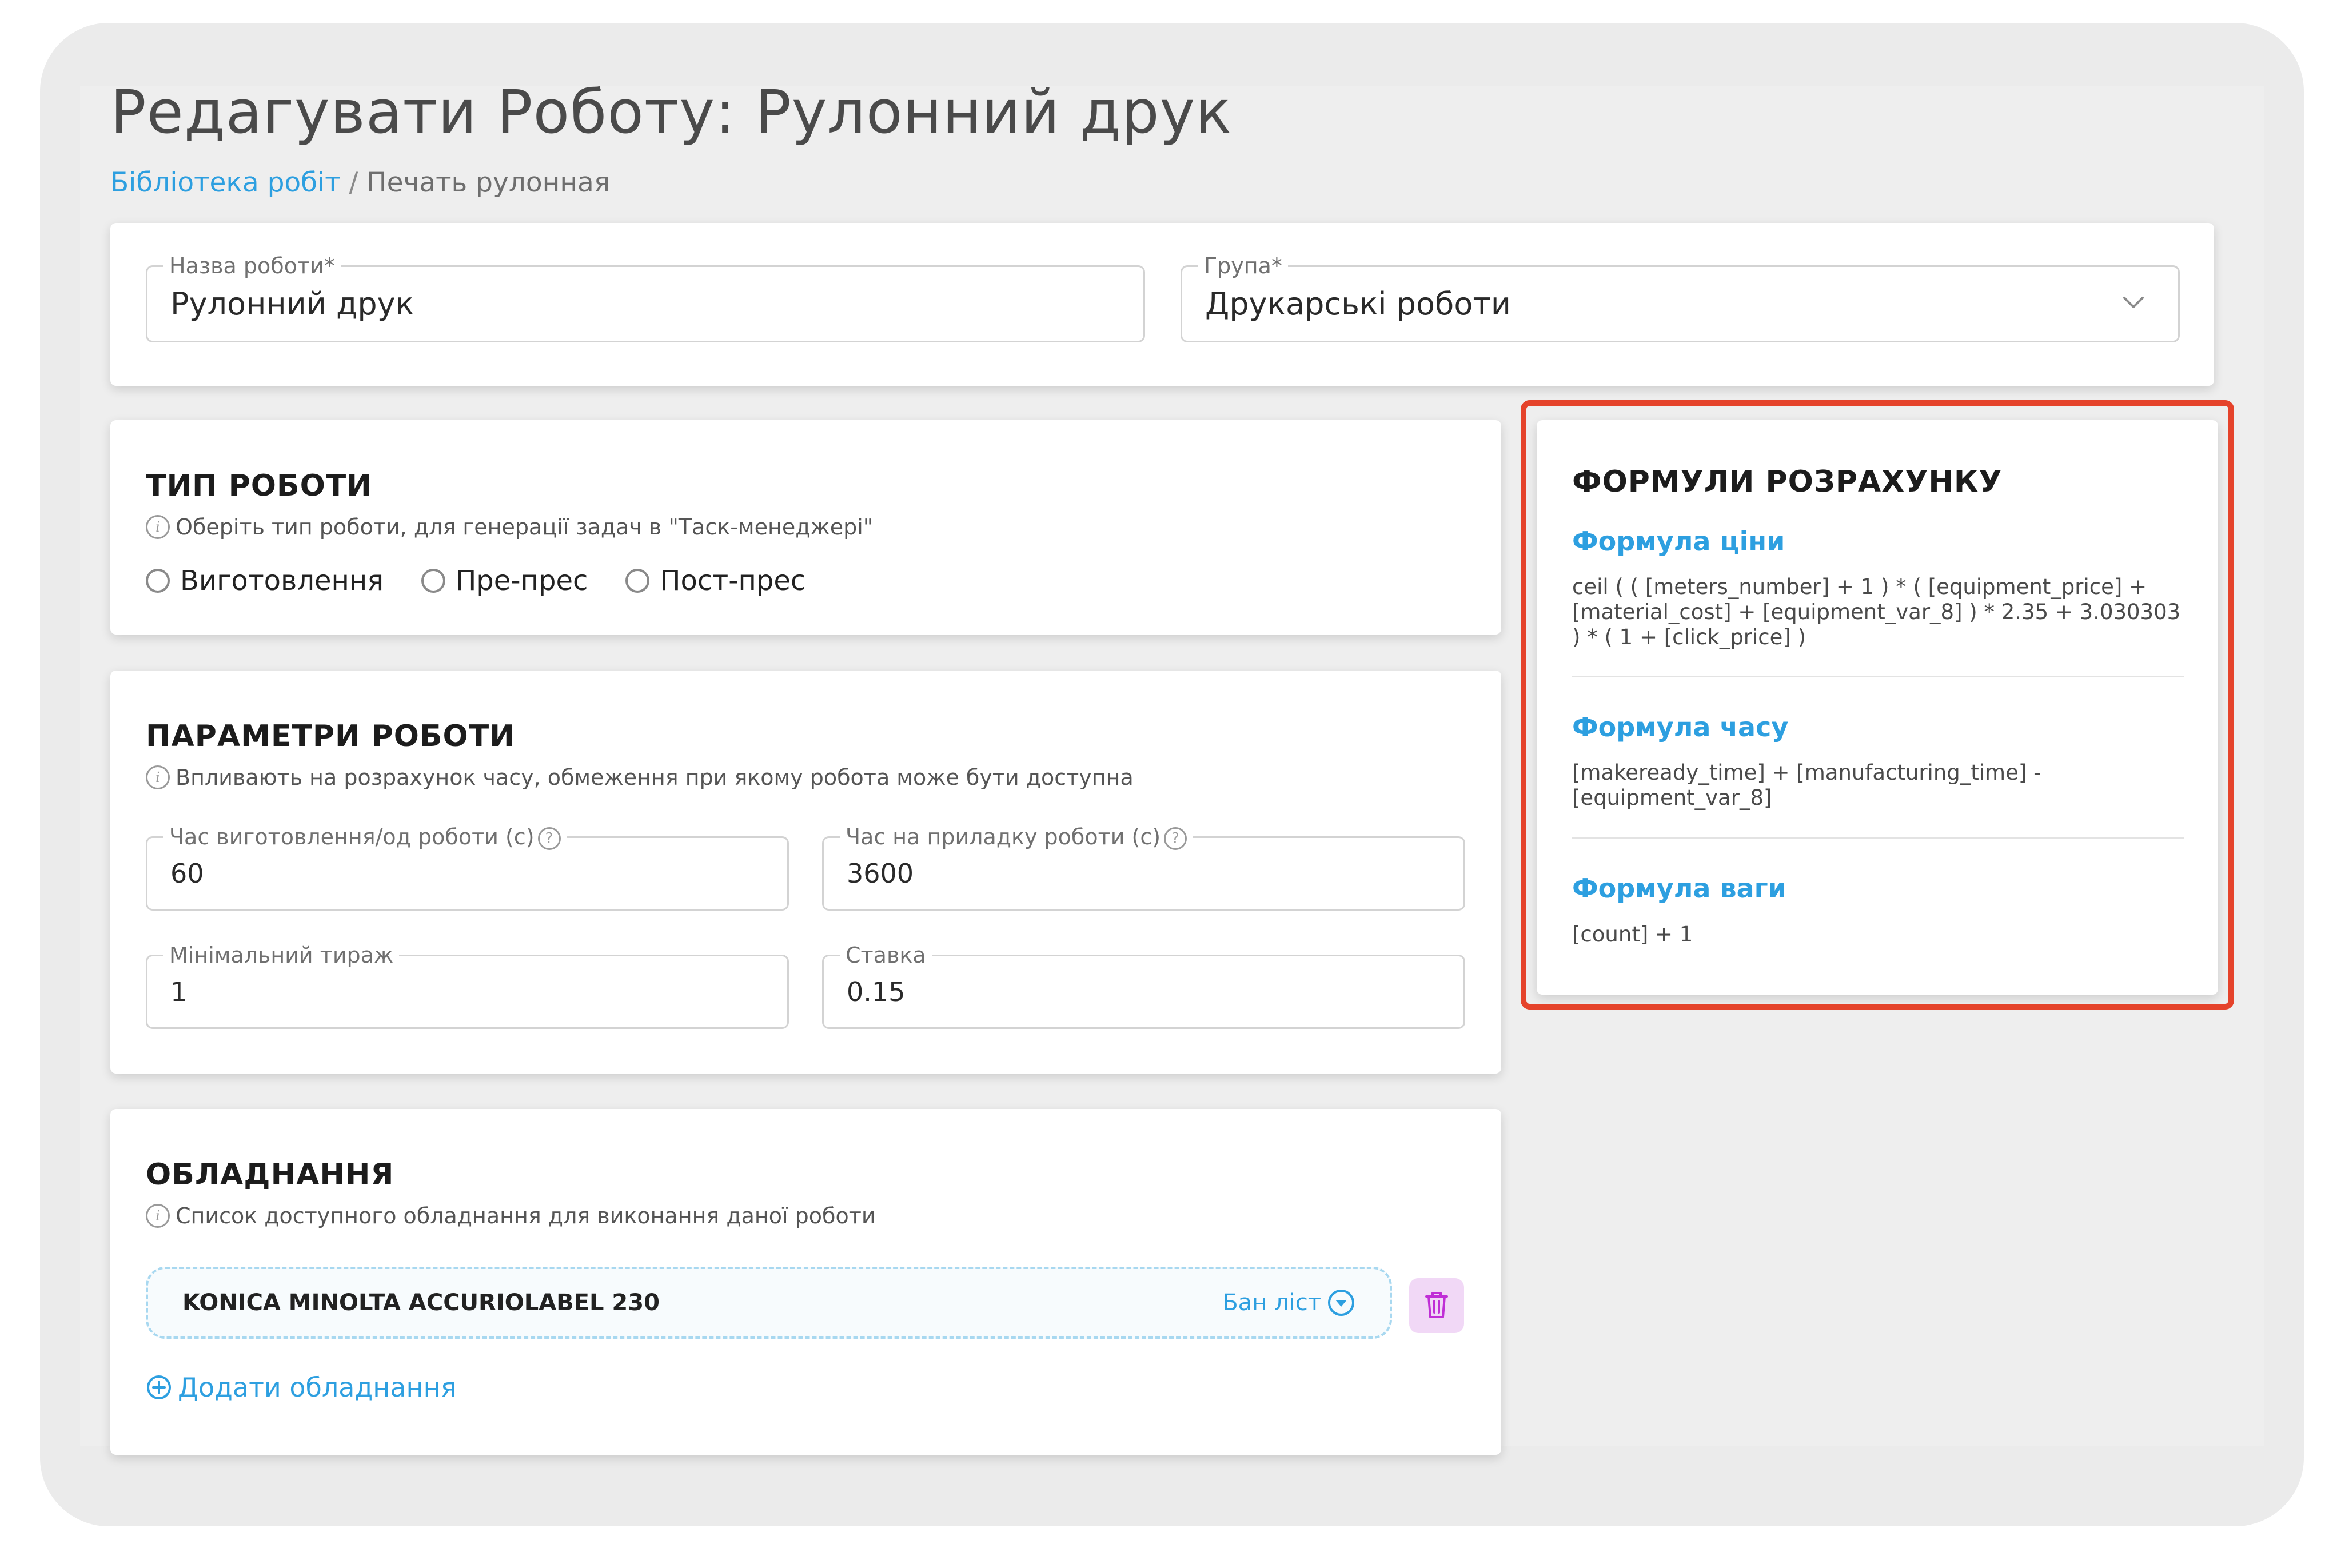 The width and height of the screenshot is (2333, 1568). I want to click on radio-label: Пост-прес, so click(733, 581).